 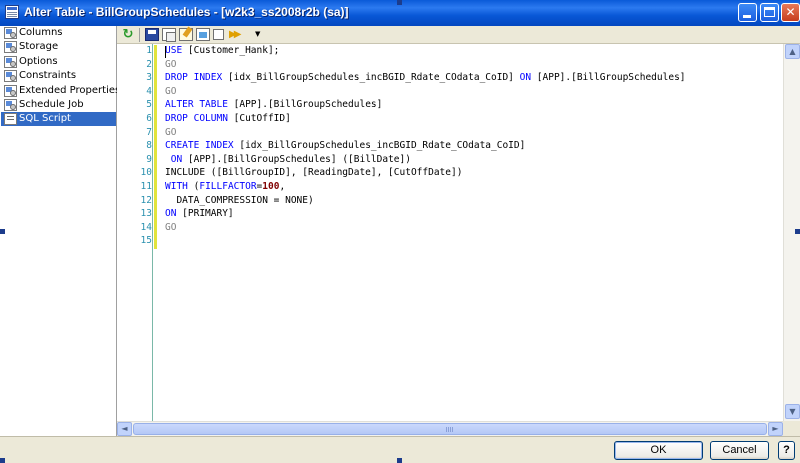 I want to click on line-number: 10, so click(x=146, y=173).